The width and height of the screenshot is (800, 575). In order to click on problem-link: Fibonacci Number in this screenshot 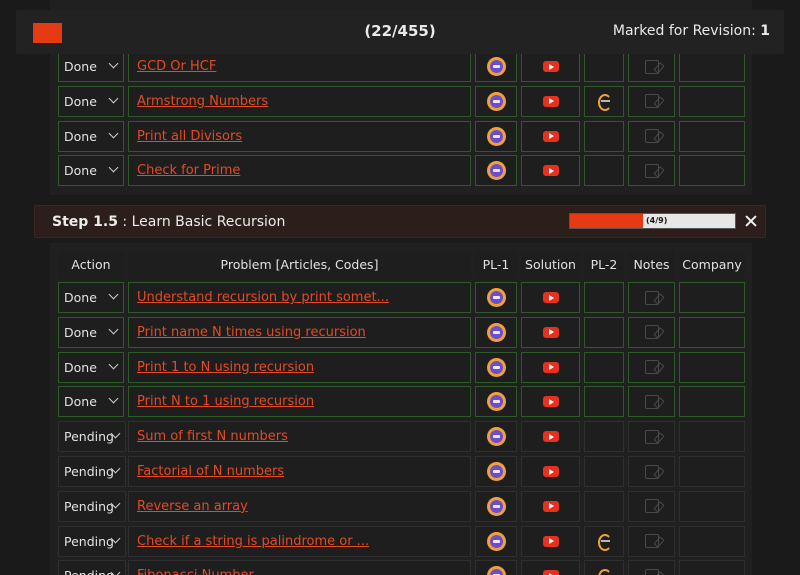, I will do `click(195, 571)`.